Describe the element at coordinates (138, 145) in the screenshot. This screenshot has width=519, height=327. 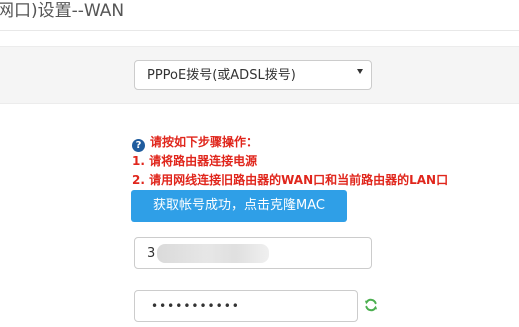
I see `question-circle-icon: ?` at that location.